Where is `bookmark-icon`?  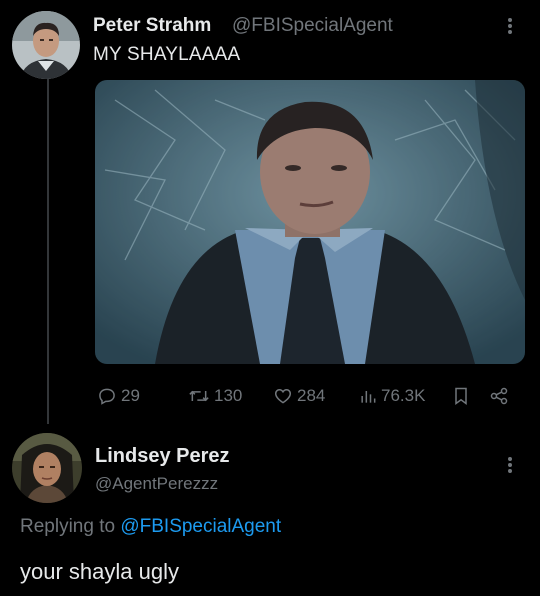 bookmark-icon is located at coordinates (461, 396).